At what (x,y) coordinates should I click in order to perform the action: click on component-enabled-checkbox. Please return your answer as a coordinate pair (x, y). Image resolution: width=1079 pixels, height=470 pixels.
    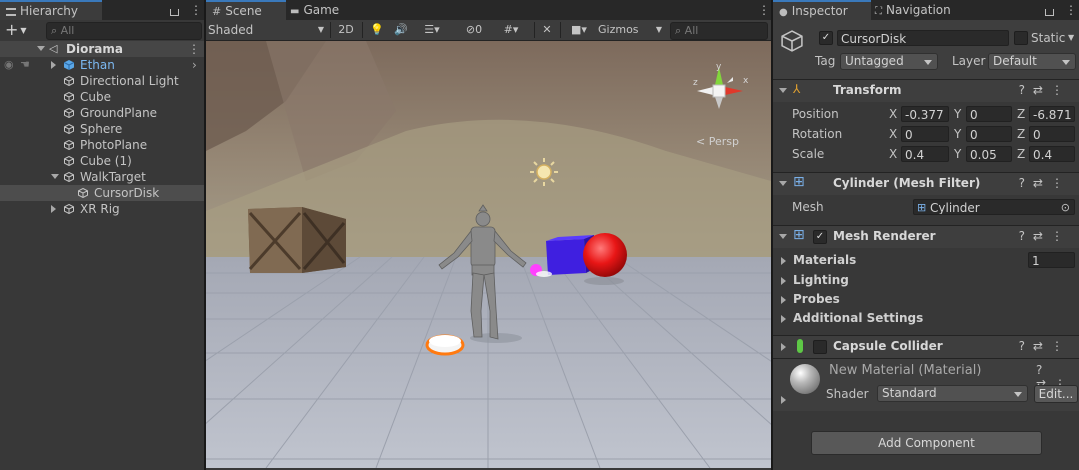
    Looking at the image, I should click on (820, 347).